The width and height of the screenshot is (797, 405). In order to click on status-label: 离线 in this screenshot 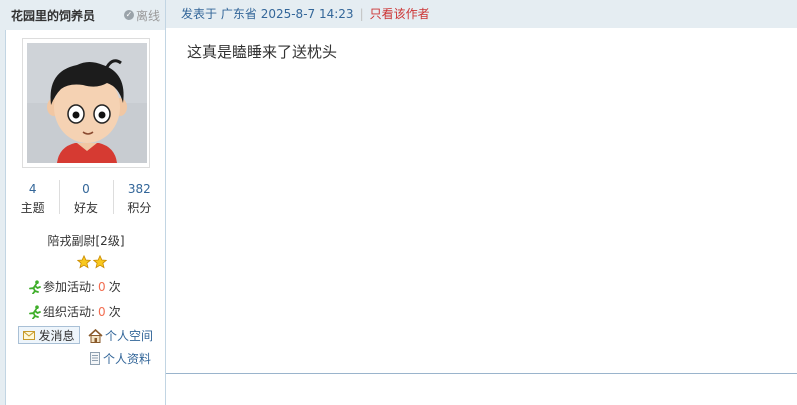, I will do `click(147, 15)`.